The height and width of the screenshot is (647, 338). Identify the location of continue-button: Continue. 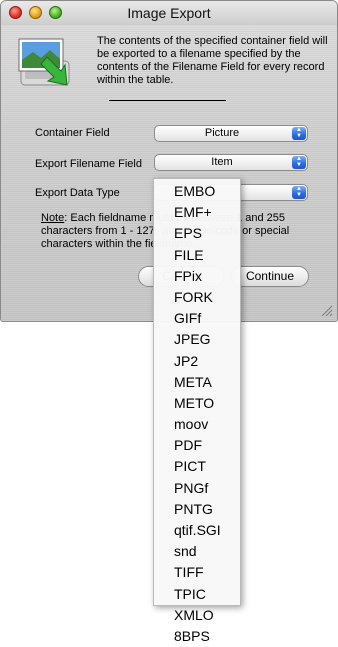
(270, 276).